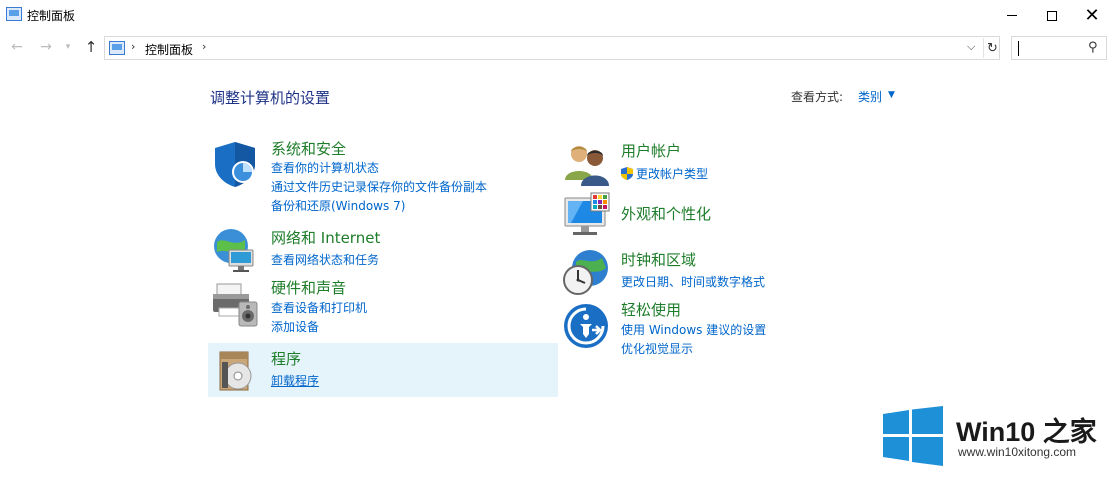 This screenshot has height=478, width=1113. What do you see at coordinates (1052, 15) in the screenshot?
I see `maximize-icon` at bounding box center [1052, 15].